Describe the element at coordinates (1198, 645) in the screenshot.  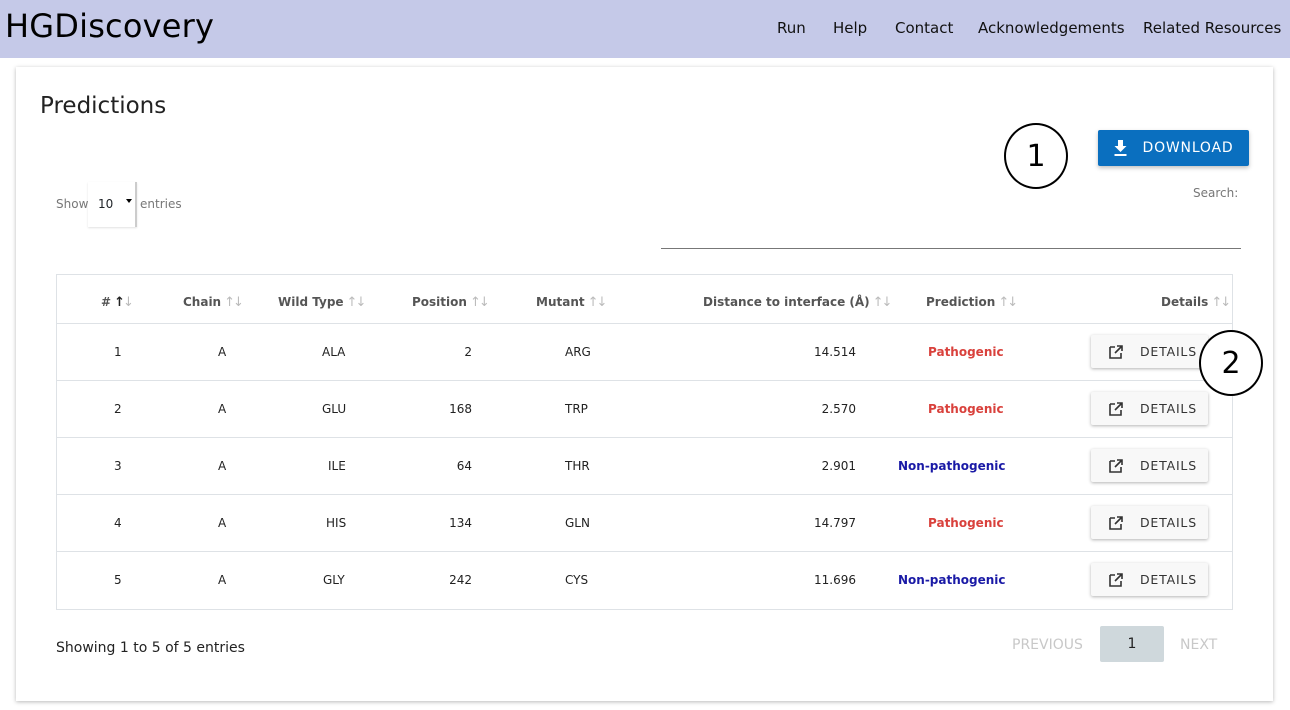
I see `next-page-button: NEXT` at that location.